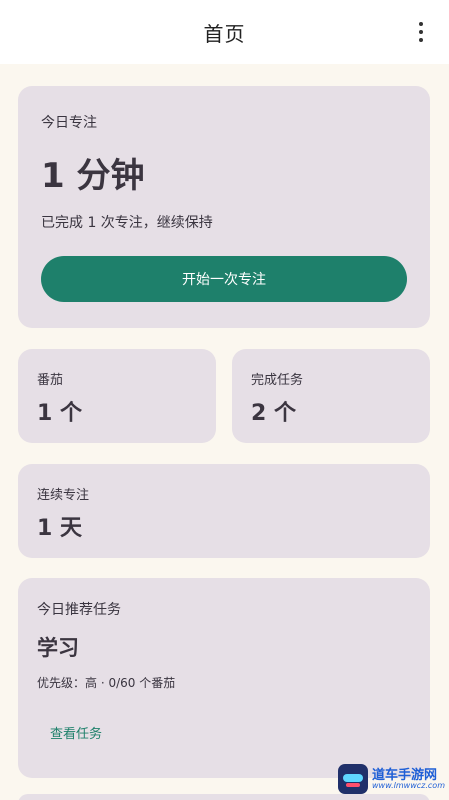  What do you see at coordinates (224, 511) in the screenshot?
I see `focus-streak-card: 连续专注 1 天` at bounding box center [224, 511].